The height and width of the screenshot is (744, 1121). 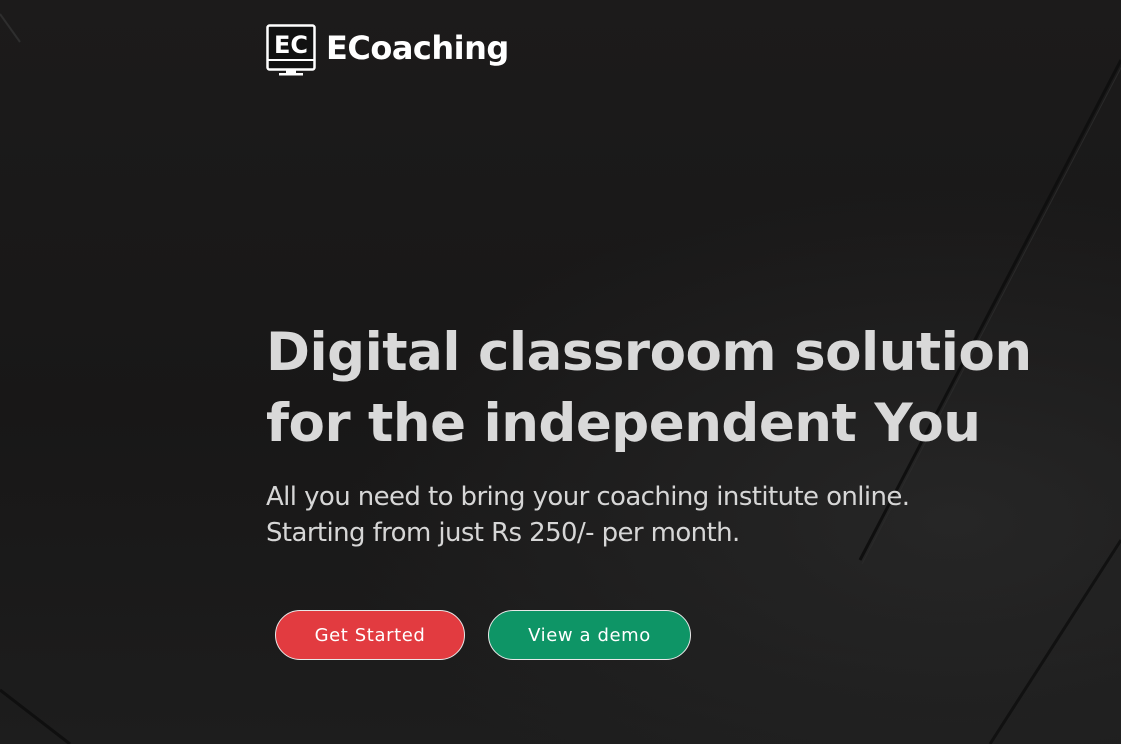 What do you see at coordinates (417, 48) in the screenshot?
I see `brand-name: ECoaching` at bounding box center [417, 48].